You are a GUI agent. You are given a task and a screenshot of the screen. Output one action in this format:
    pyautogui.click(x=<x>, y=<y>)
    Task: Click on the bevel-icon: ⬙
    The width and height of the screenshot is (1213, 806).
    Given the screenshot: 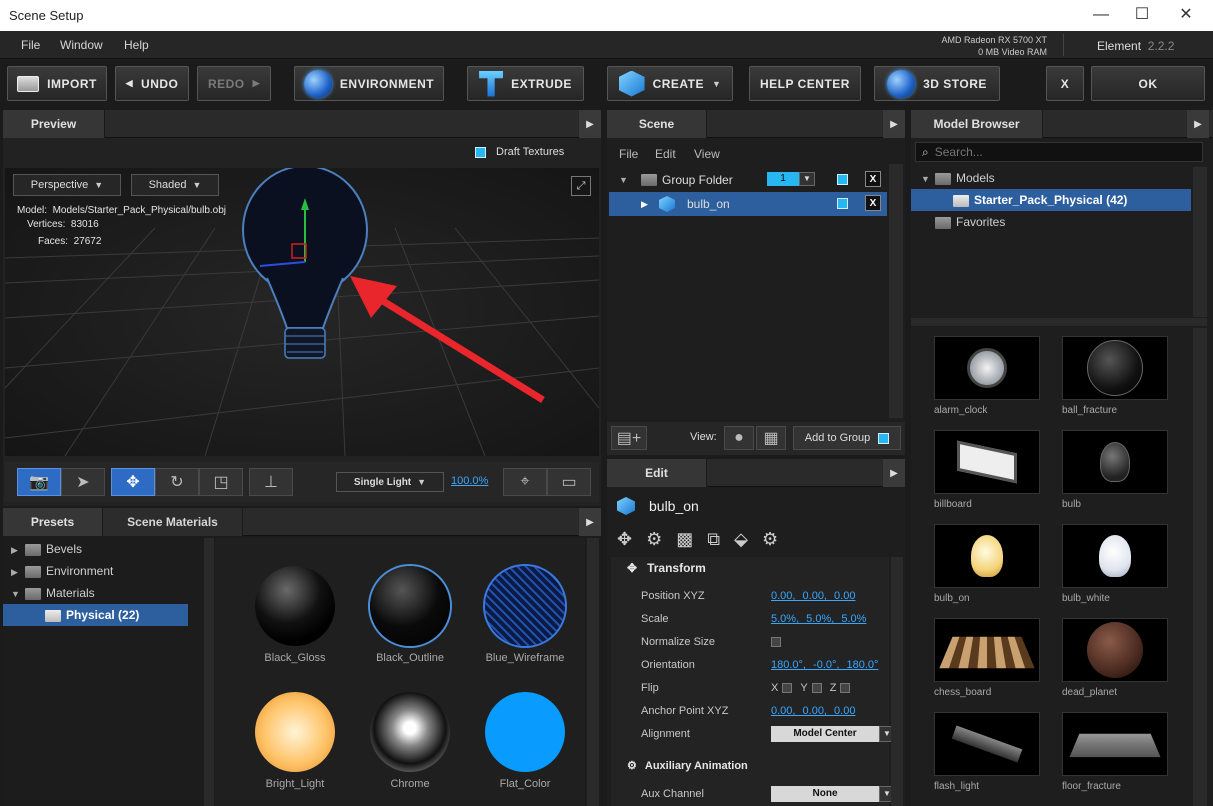 What is the action you would take?
    pyautogui.click(x=741, y=539)
    